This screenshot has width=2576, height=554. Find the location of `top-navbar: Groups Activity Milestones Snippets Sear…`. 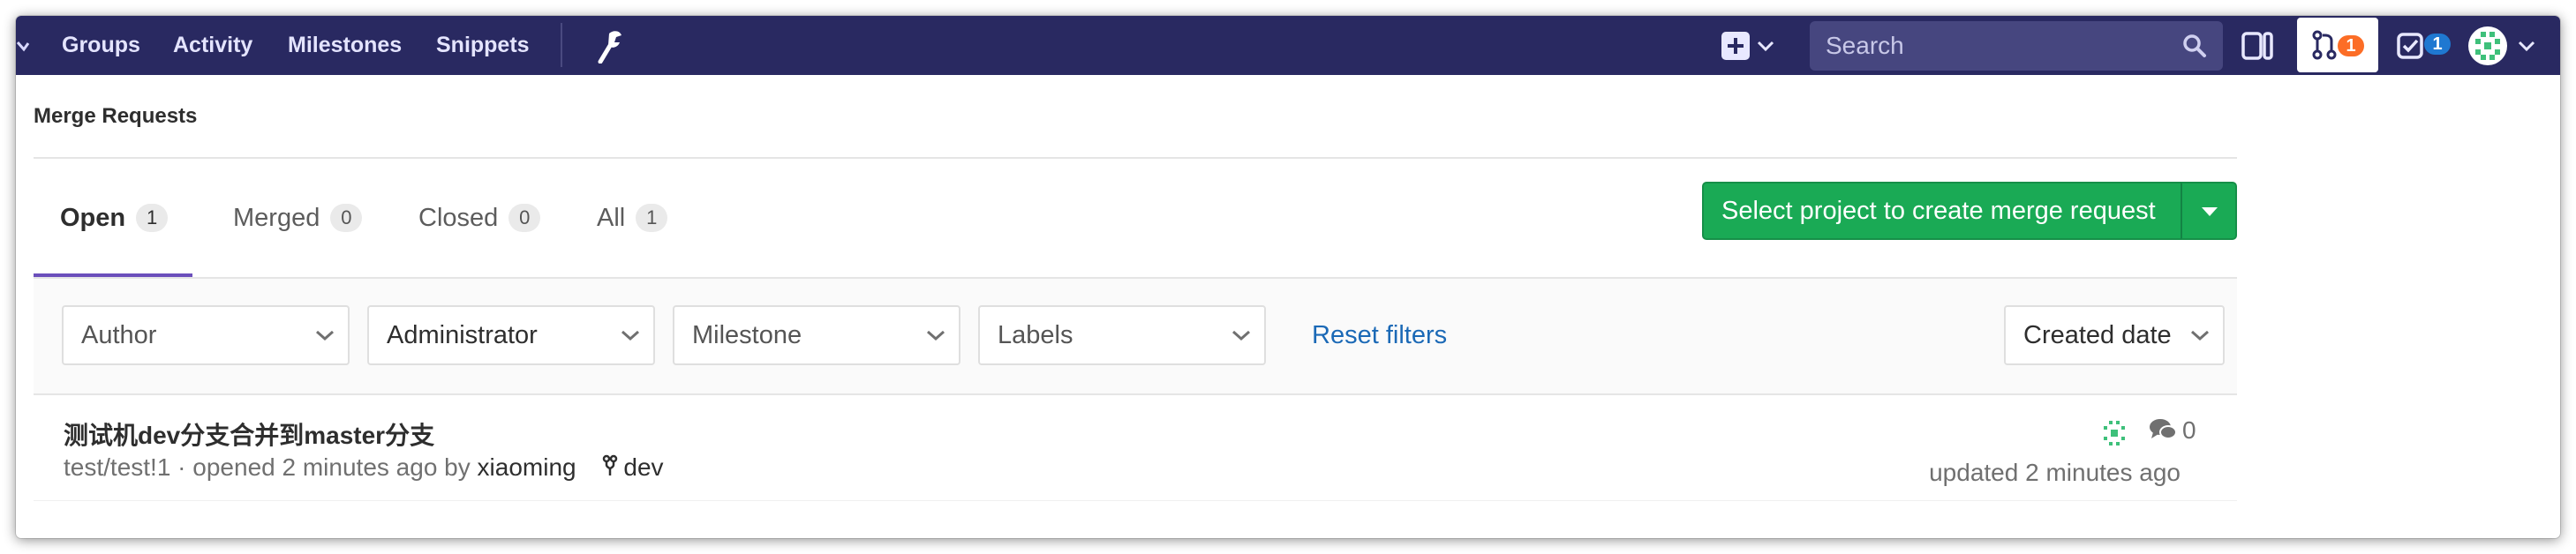

top-navbar: Groups Activity Milestones Snippets Sear… is located at coordinates (1288, 45).